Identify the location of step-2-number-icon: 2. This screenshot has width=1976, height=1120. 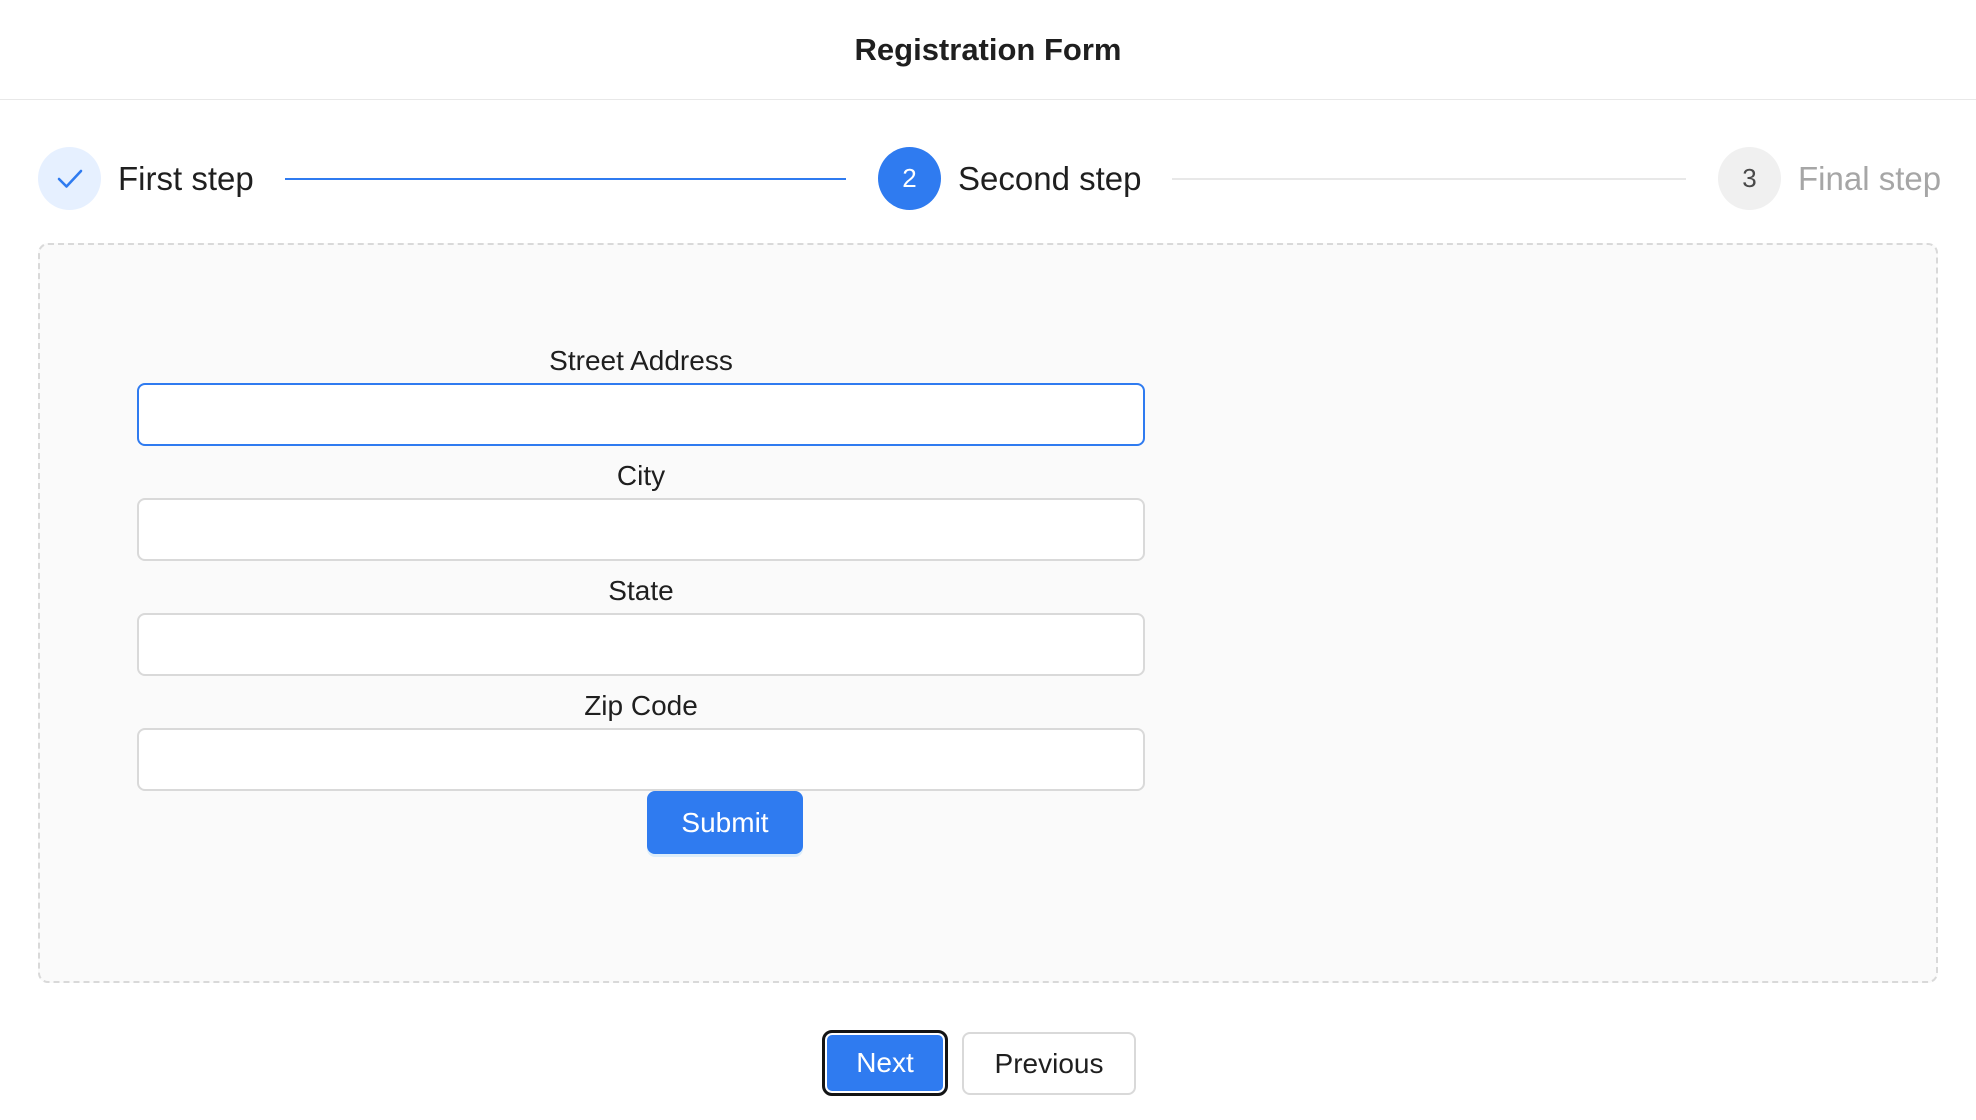
(909, 178).